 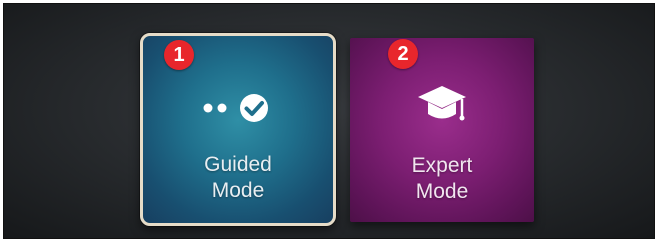 What do you see at coordinates (238, 108) in the screenshot?
I see `guided-steps-check-icon` at bounding box center [238, 108].